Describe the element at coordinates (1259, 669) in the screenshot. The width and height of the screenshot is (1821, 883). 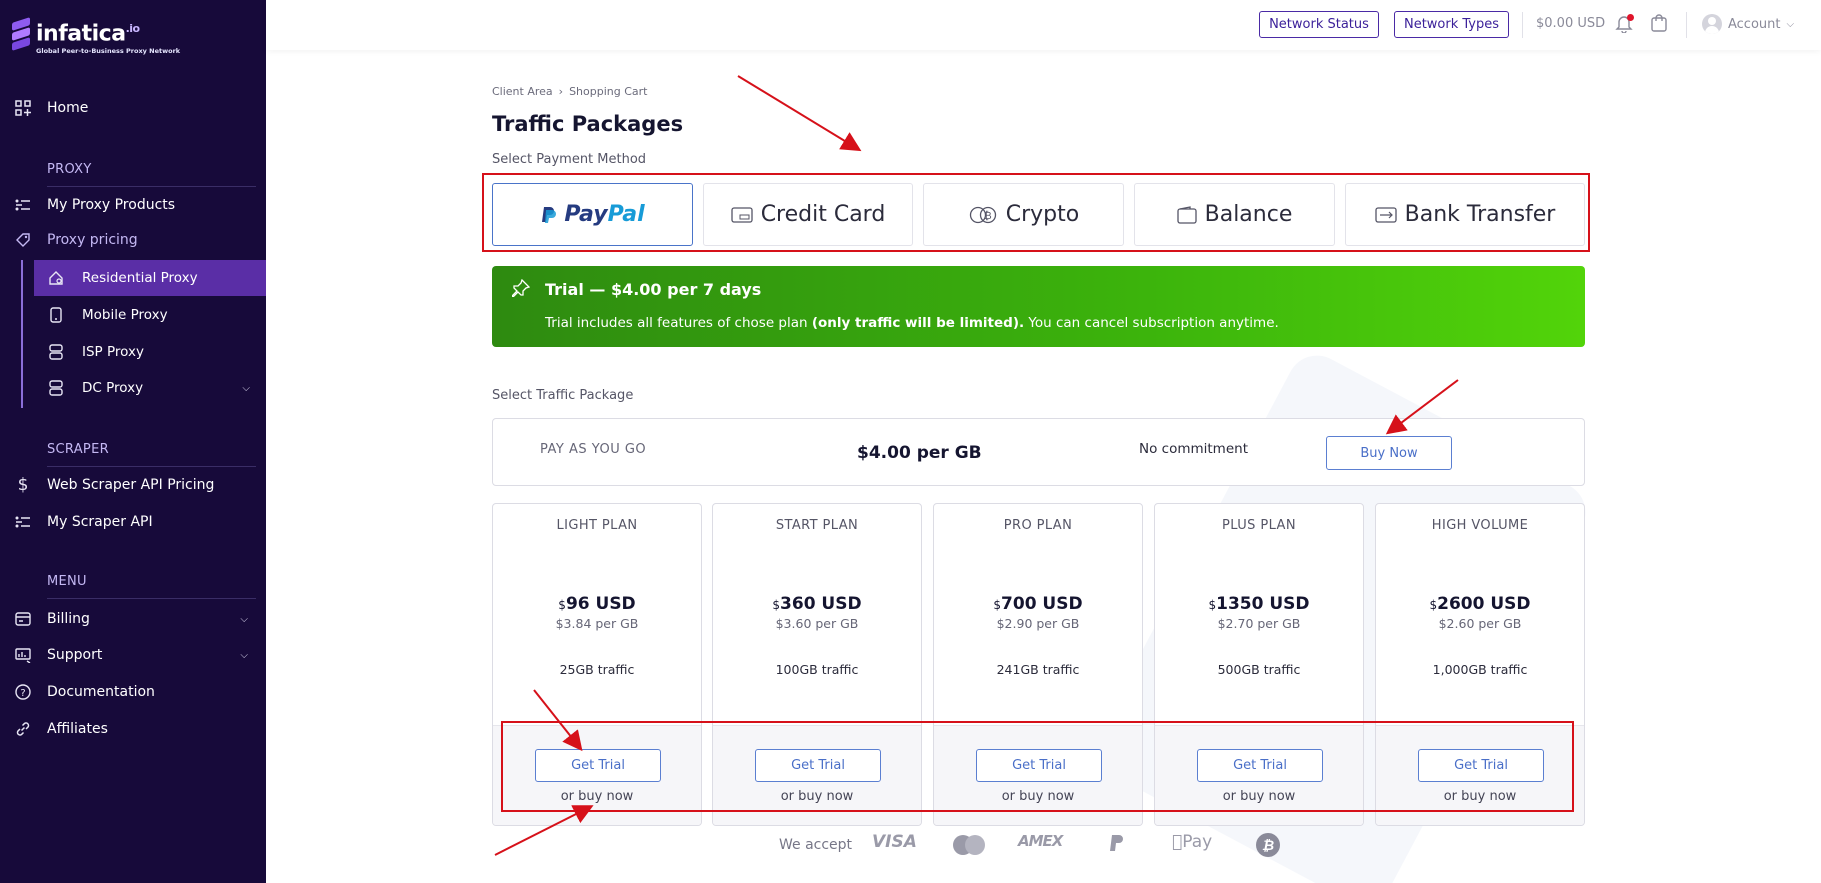
I see `plan-traffic: 500GB traffic` at that location.